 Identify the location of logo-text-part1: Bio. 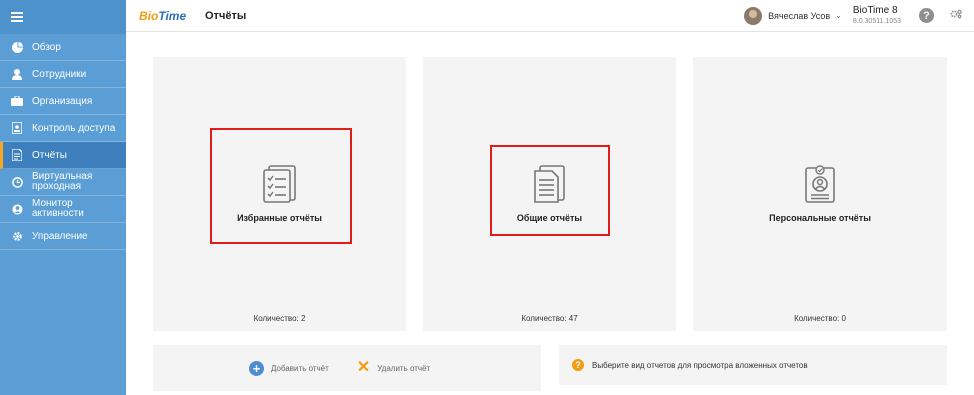
(149, 15).